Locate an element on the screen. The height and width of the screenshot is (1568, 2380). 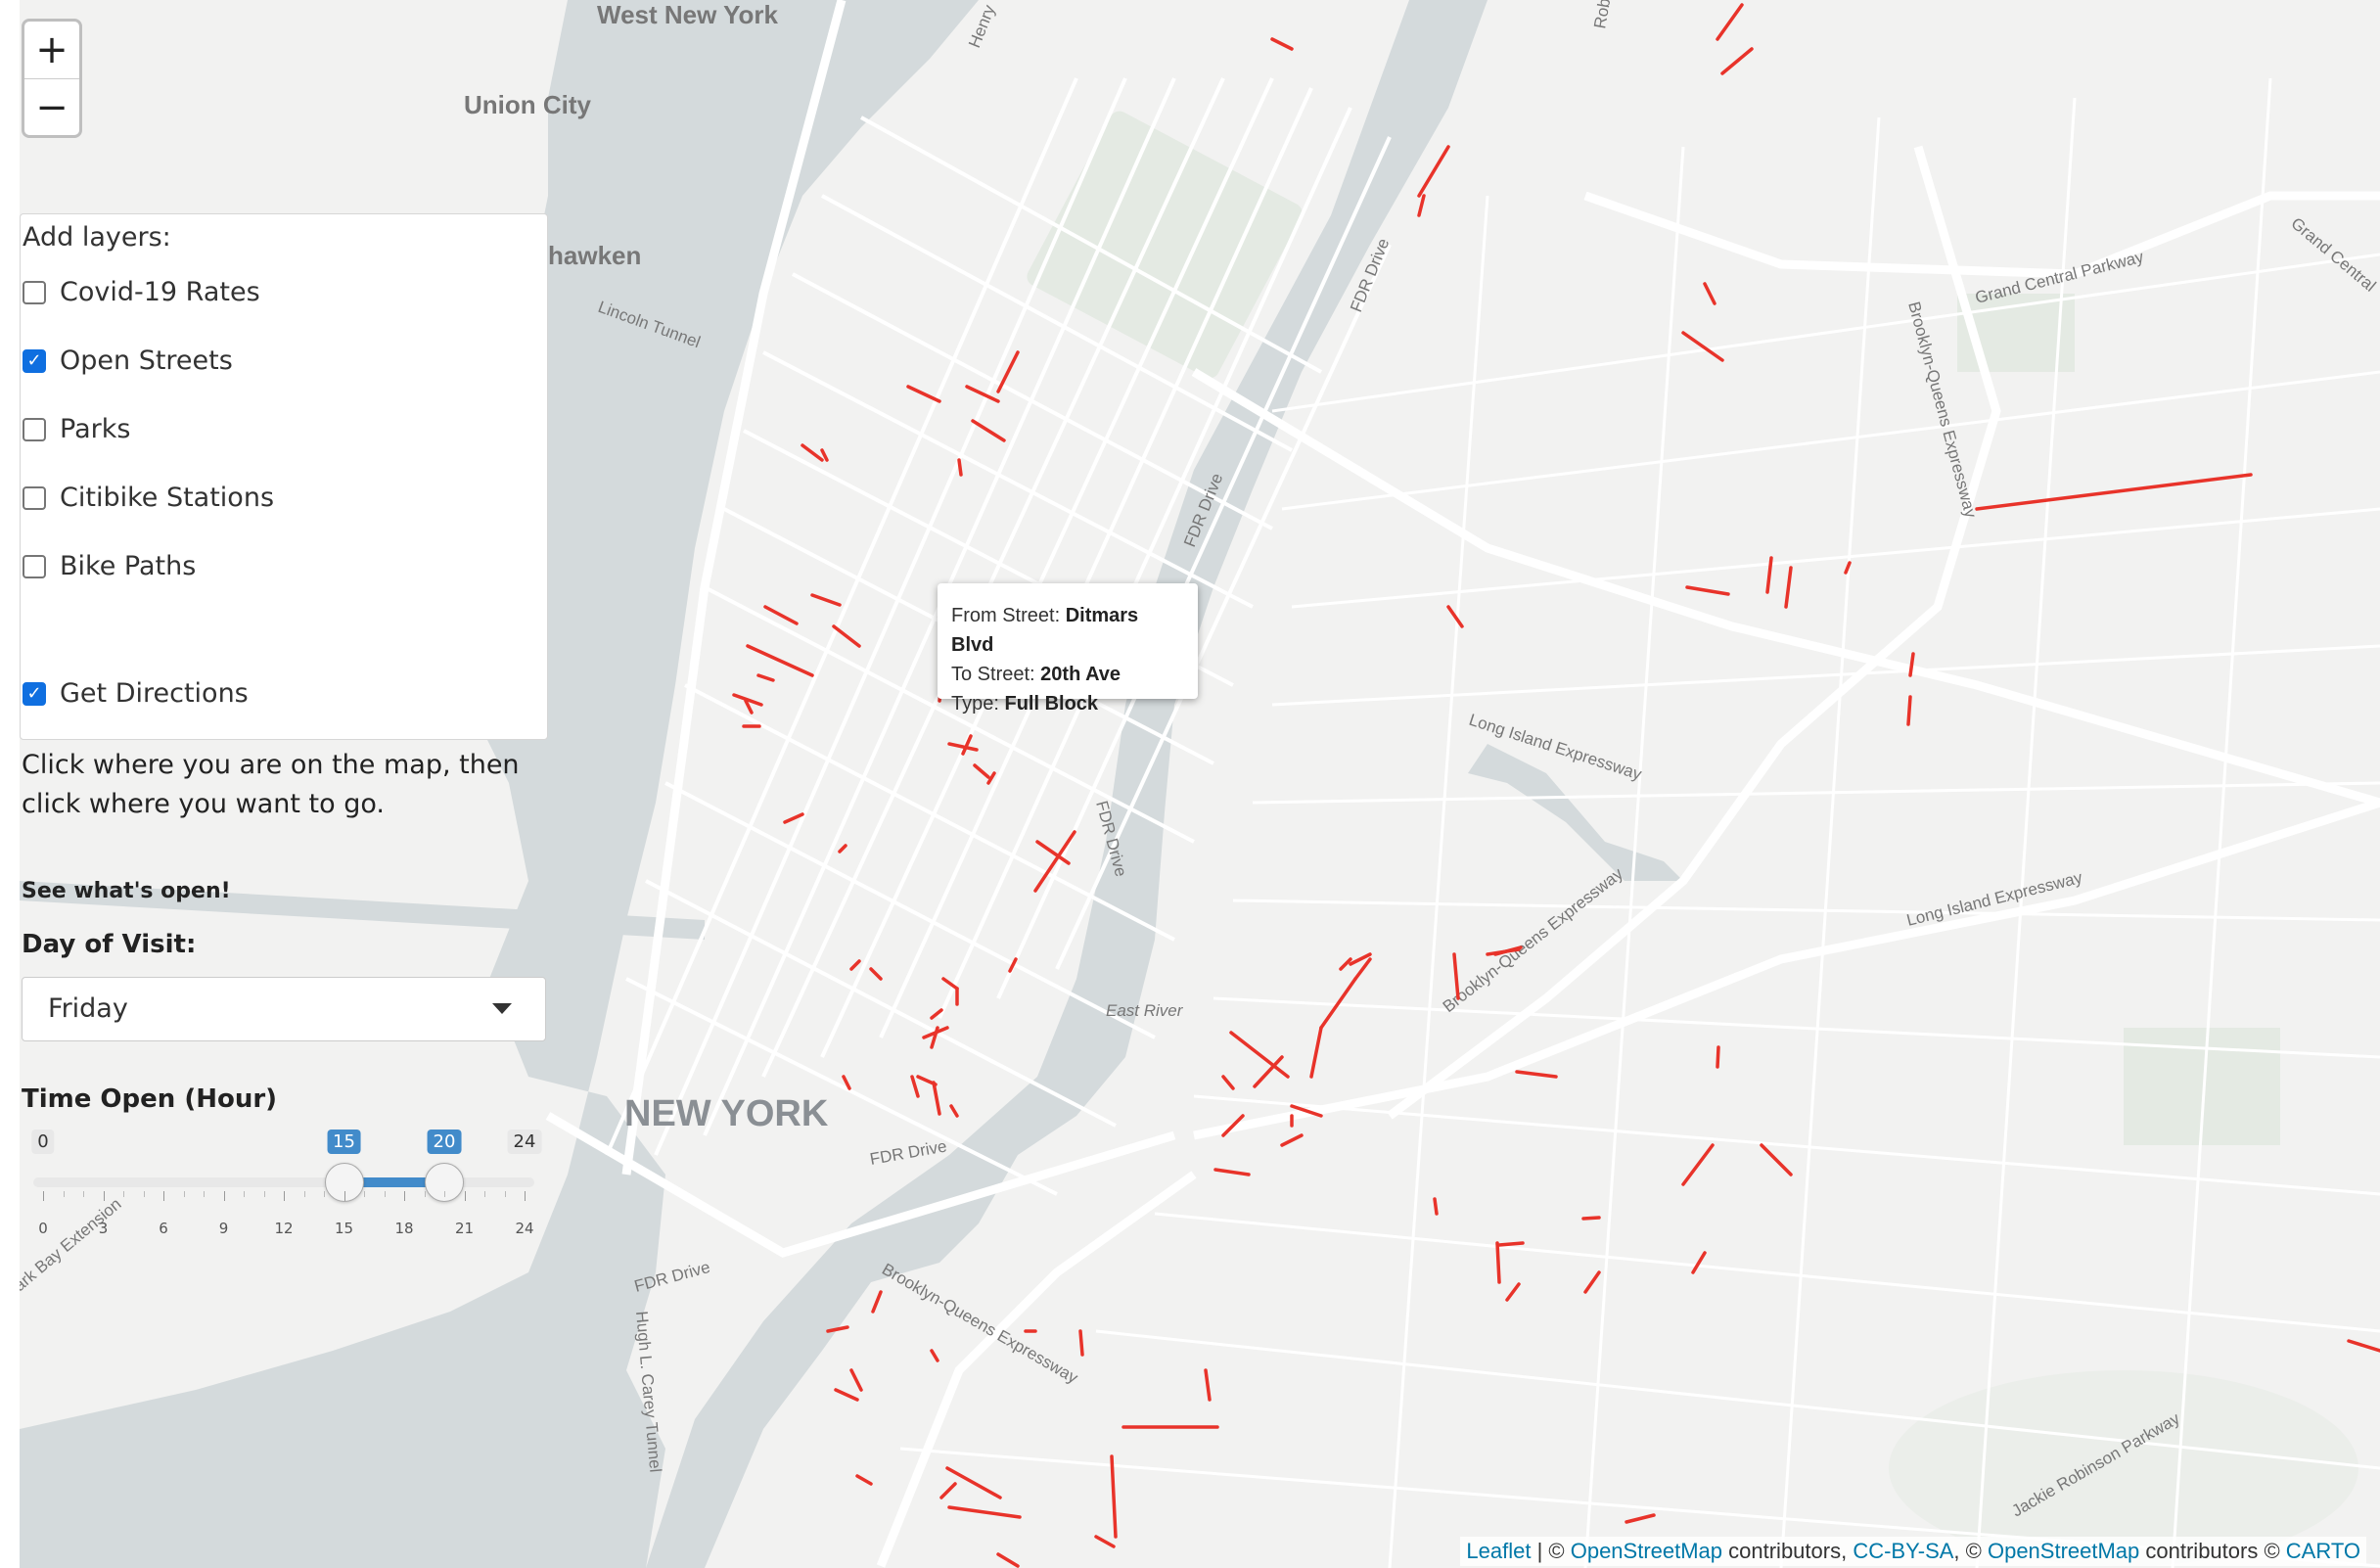
layers-title: Add layers: is located at coordinates (97, 237).